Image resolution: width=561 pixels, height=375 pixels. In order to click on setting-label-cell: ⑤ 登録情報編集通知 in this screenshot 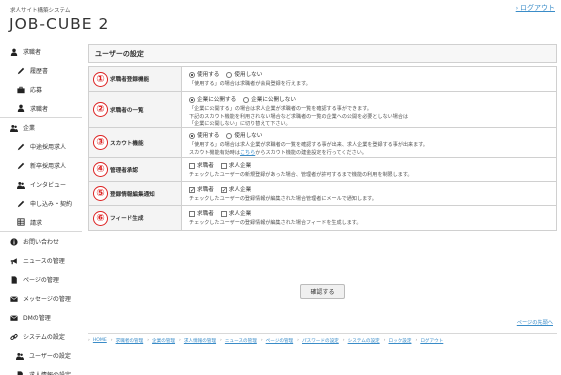, I will do `click(135, 193)`.